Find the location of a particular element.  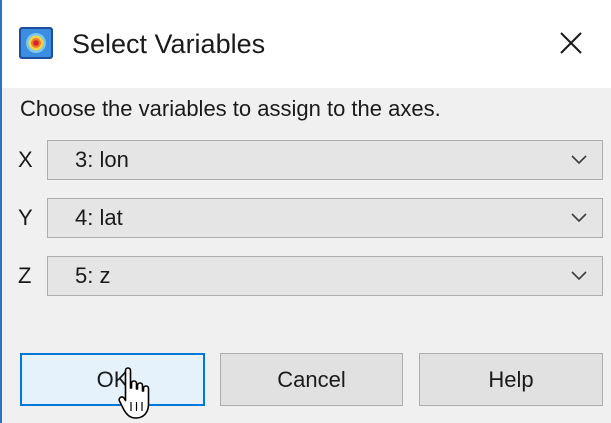

y-axis-selected-value: 4: lat is located at coordinates (99, 217).